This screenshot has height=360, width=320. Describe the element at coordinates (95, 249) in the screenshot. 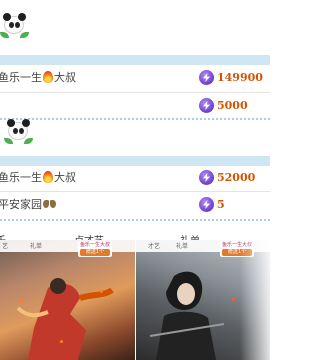

I see `gift-tag: 鱼乐一生大叔 赠送1个` at that location.